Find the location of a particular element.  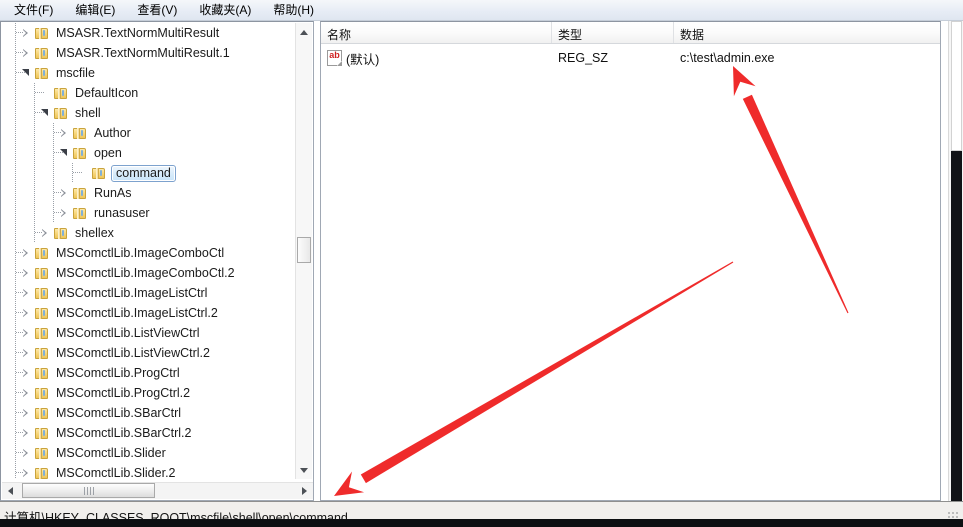

tree-node-label: MSASR.TextNormMultiResult is located at coordinates (138, 32).